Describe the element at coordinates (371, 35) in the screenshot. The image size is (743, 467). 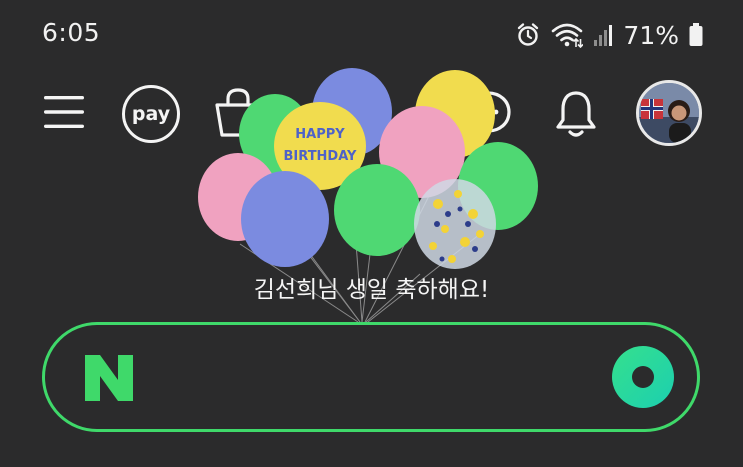
I see `status-bar: 6:05 71%` at that location.